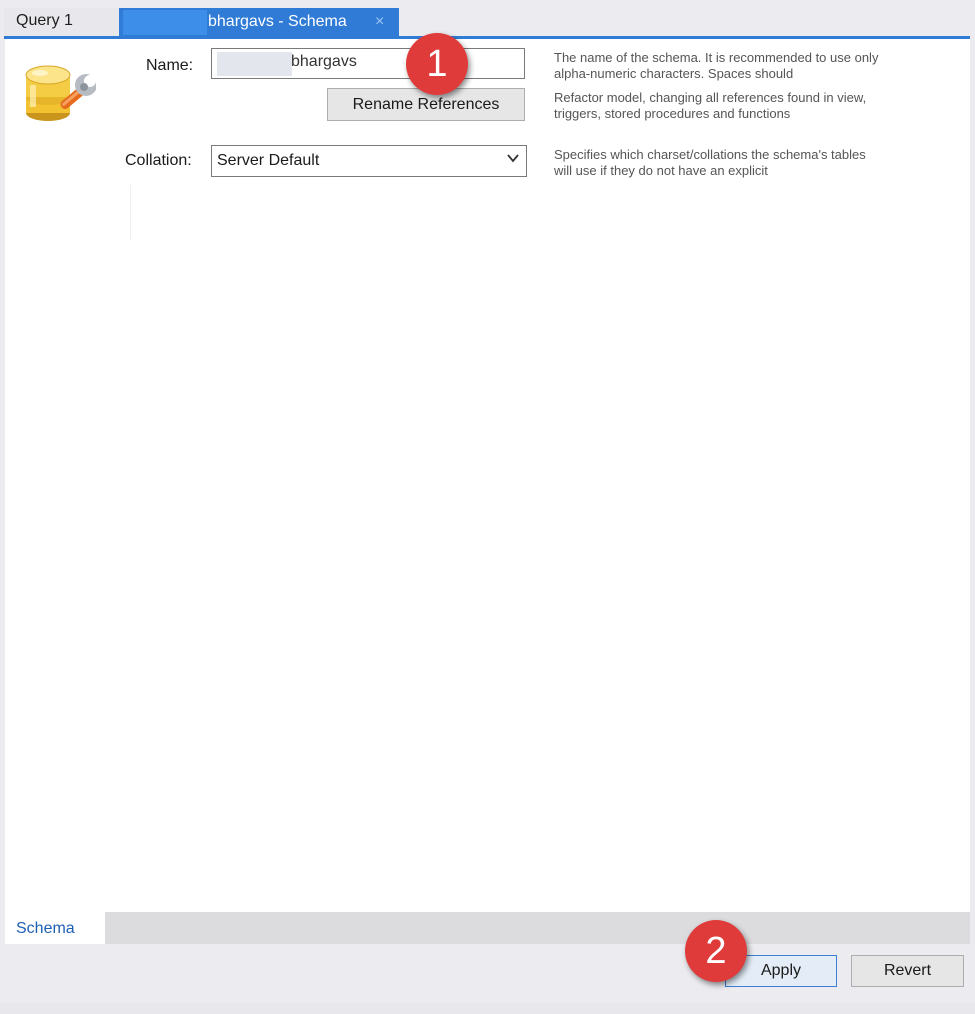 This screenshot has height=1014, width=975. Describe the element at coordinates (379, 22) in the screenshot. I see `close-icon: ×` at that location.